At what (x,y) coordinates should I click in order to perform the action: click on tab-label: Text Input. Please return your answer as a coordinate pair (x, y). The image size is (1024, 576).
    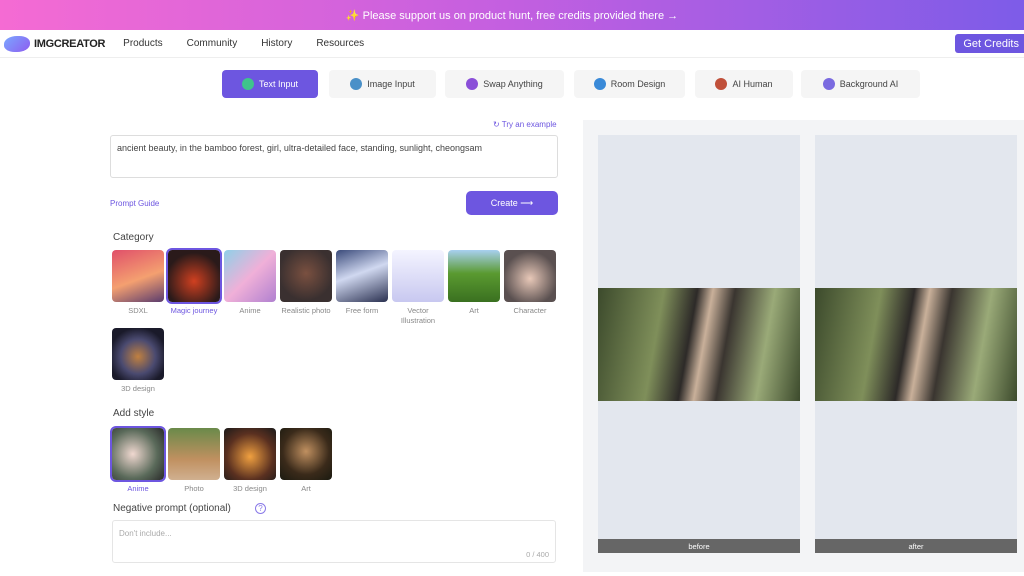
    Looking at the image, I should click on (278, 84).